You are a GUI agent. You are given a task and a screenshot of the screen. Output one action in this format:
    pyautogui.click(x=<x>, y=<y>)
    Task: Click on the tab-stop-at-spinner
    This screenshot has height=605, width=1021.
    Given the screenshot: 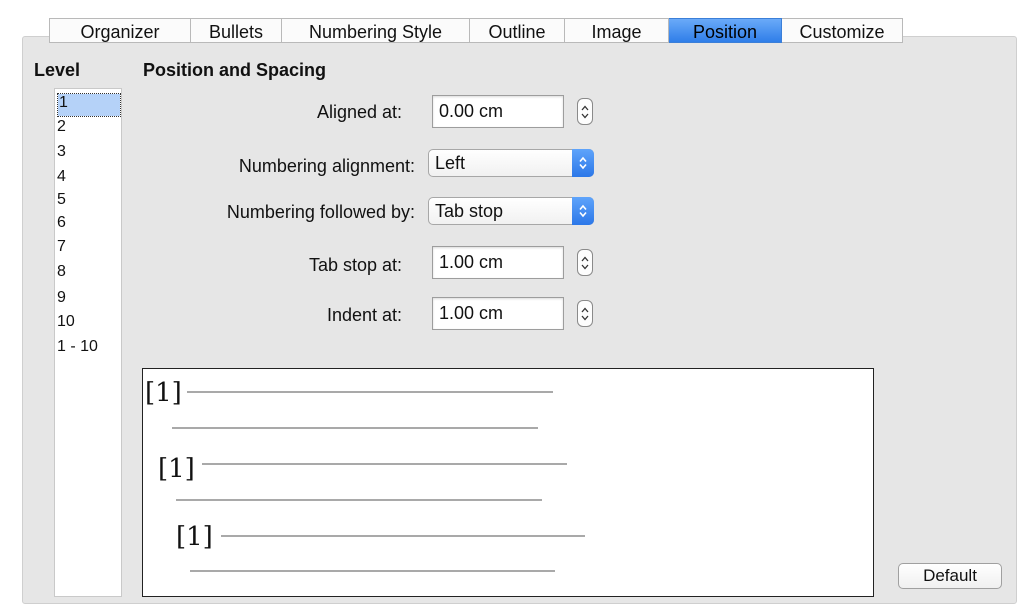 What is the action you would take?
    pyautogui.click(x=585, y=262)
    